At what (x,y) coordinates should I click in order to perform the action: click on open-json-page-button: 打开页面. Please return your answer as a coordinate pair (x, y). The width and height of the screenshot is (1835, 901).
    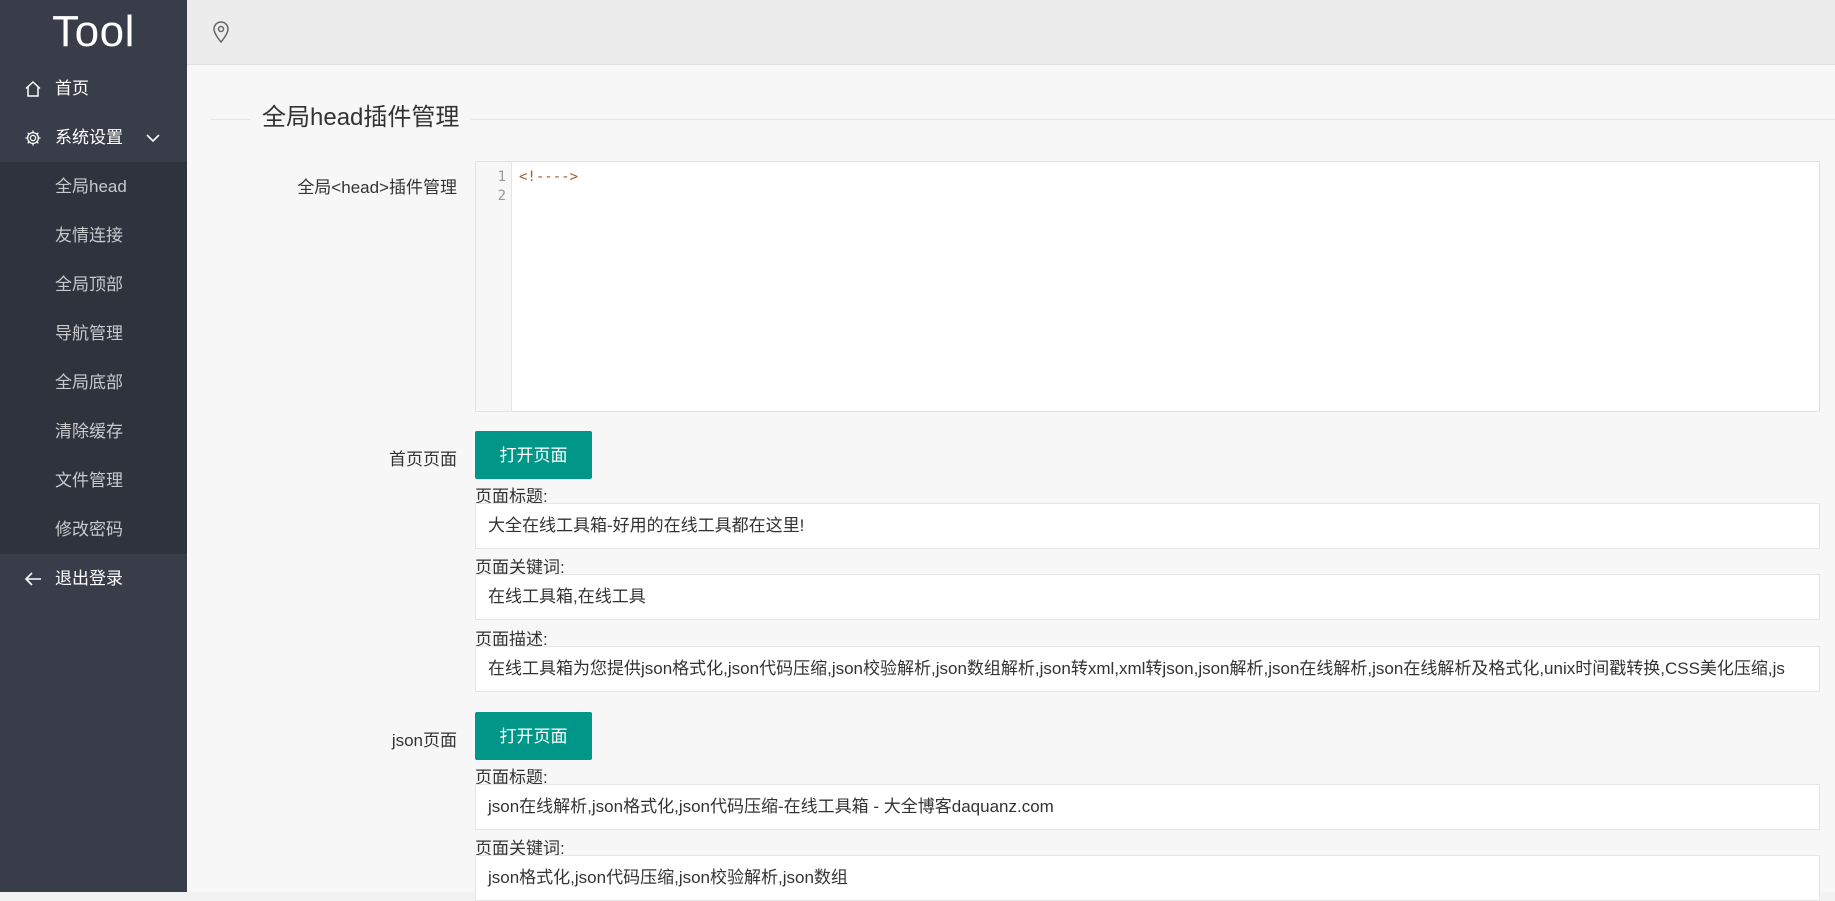
    Looking at the image, I should click on (533, 736).